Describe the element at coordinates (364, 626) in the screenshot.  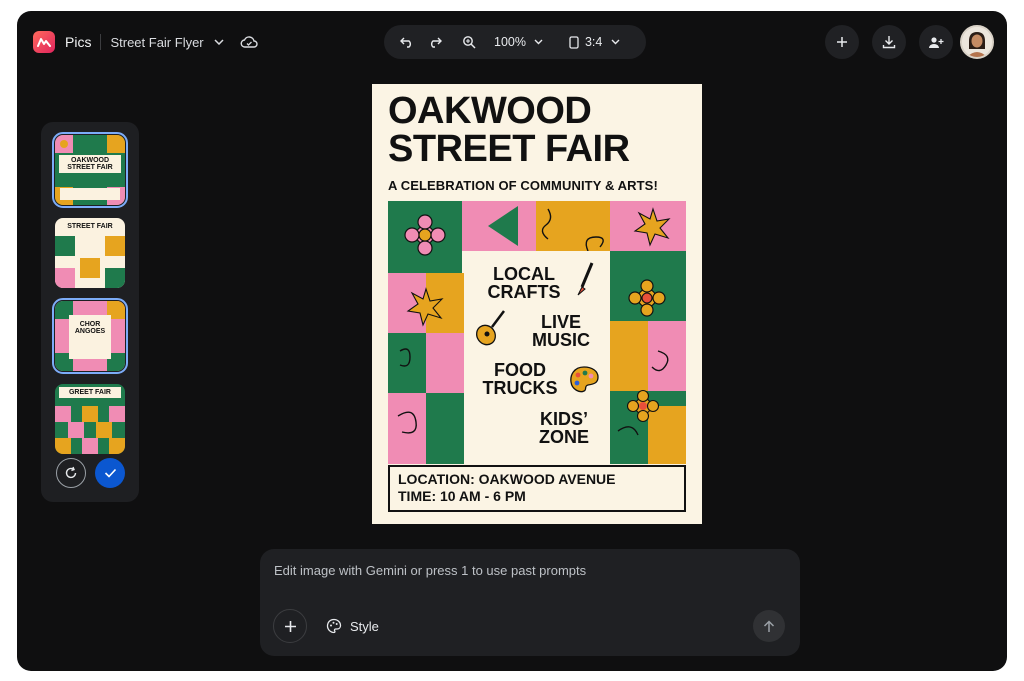
I see `style-label: Style` at that location.